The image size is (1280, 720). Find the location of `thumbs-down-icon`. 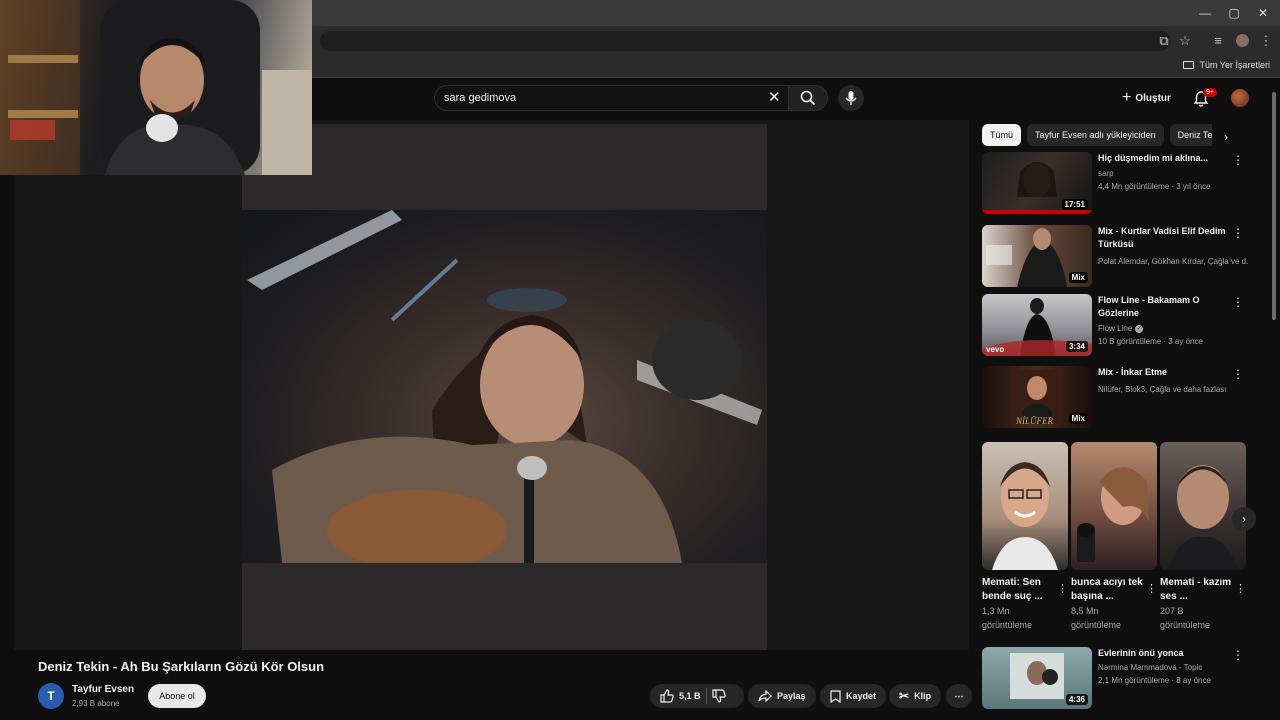

thumbs-down-icon is located at coordinates (718, 696).